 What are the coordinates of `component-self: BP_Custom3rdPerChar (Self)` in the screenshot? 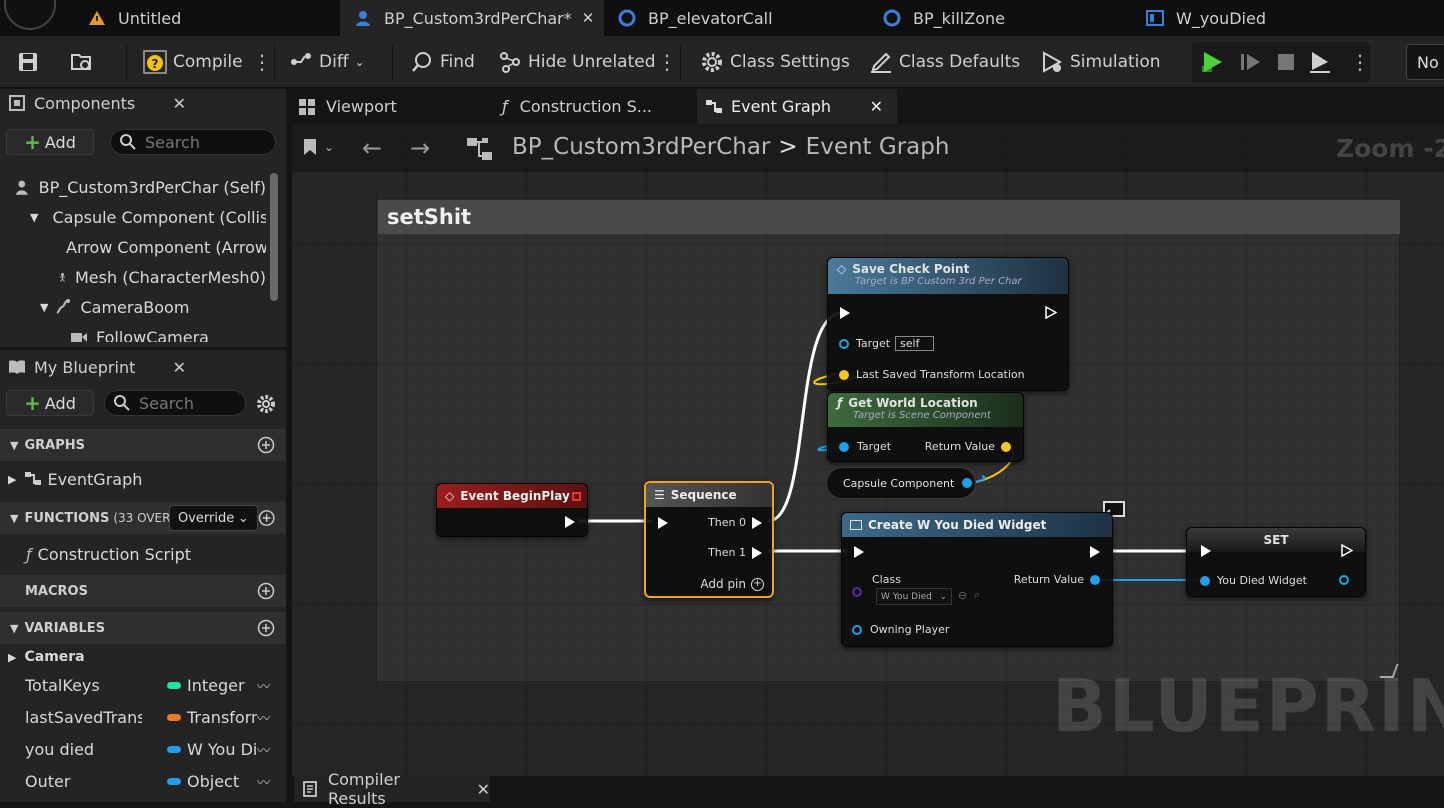 It's located at (133, 187).